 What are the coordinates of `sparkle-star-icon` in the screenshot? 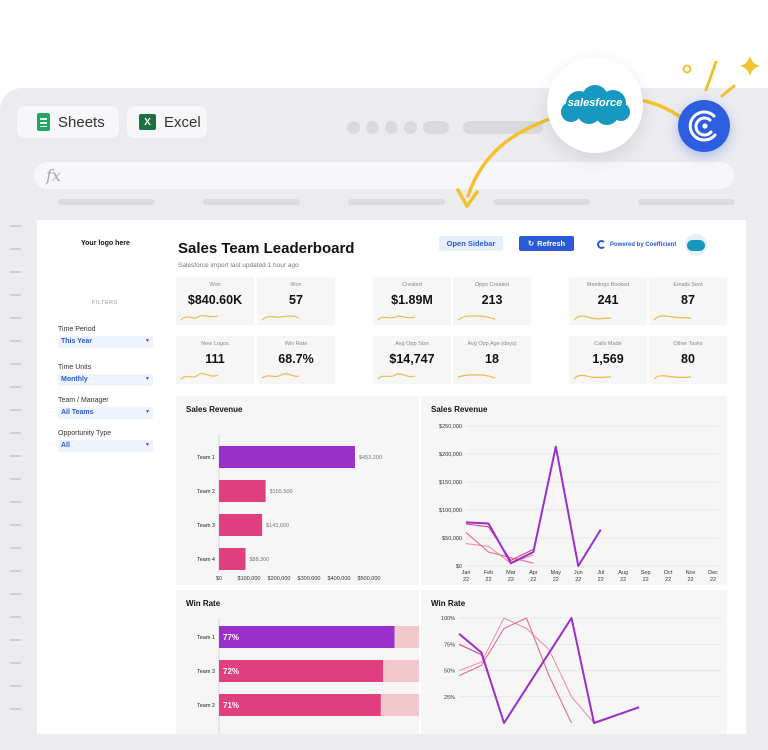 It's located at (750, 66).